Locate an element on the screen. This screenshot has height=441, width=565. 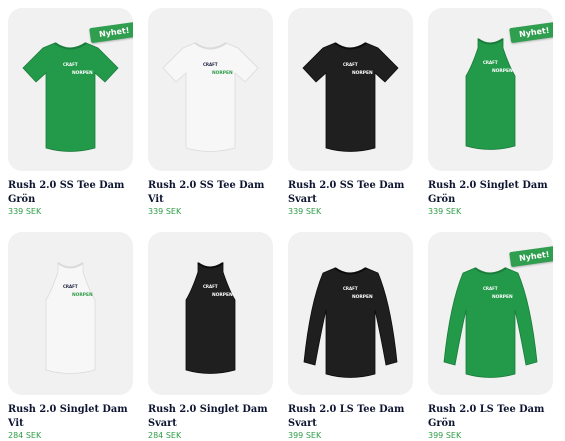
tee-black-image: CRAFT NORPEN is located at coordinates (350, 97).